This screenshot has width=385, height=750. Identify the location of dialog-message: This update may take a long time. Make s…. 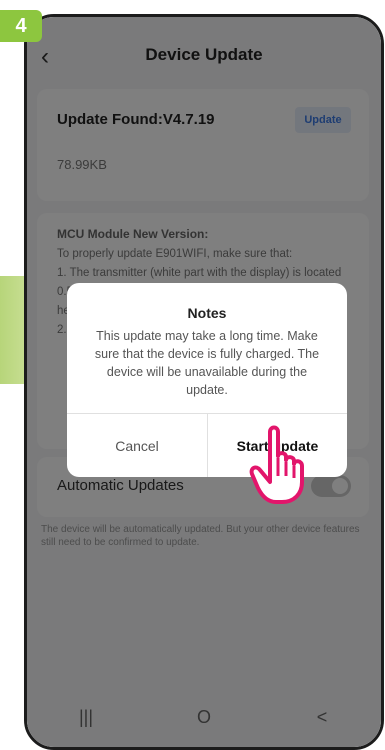
(207, 363).